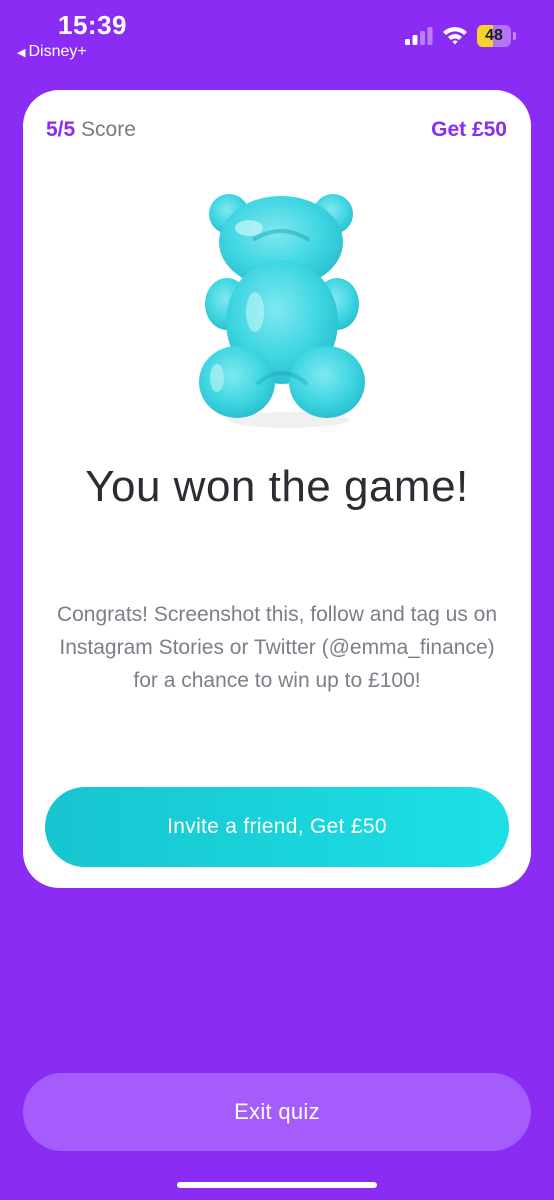 The image size is (554, 1200). What do you see at coordinates (57, 51) in the screenshot?
I see `back-app-label: Disney+` at bounding box center [57, 51].